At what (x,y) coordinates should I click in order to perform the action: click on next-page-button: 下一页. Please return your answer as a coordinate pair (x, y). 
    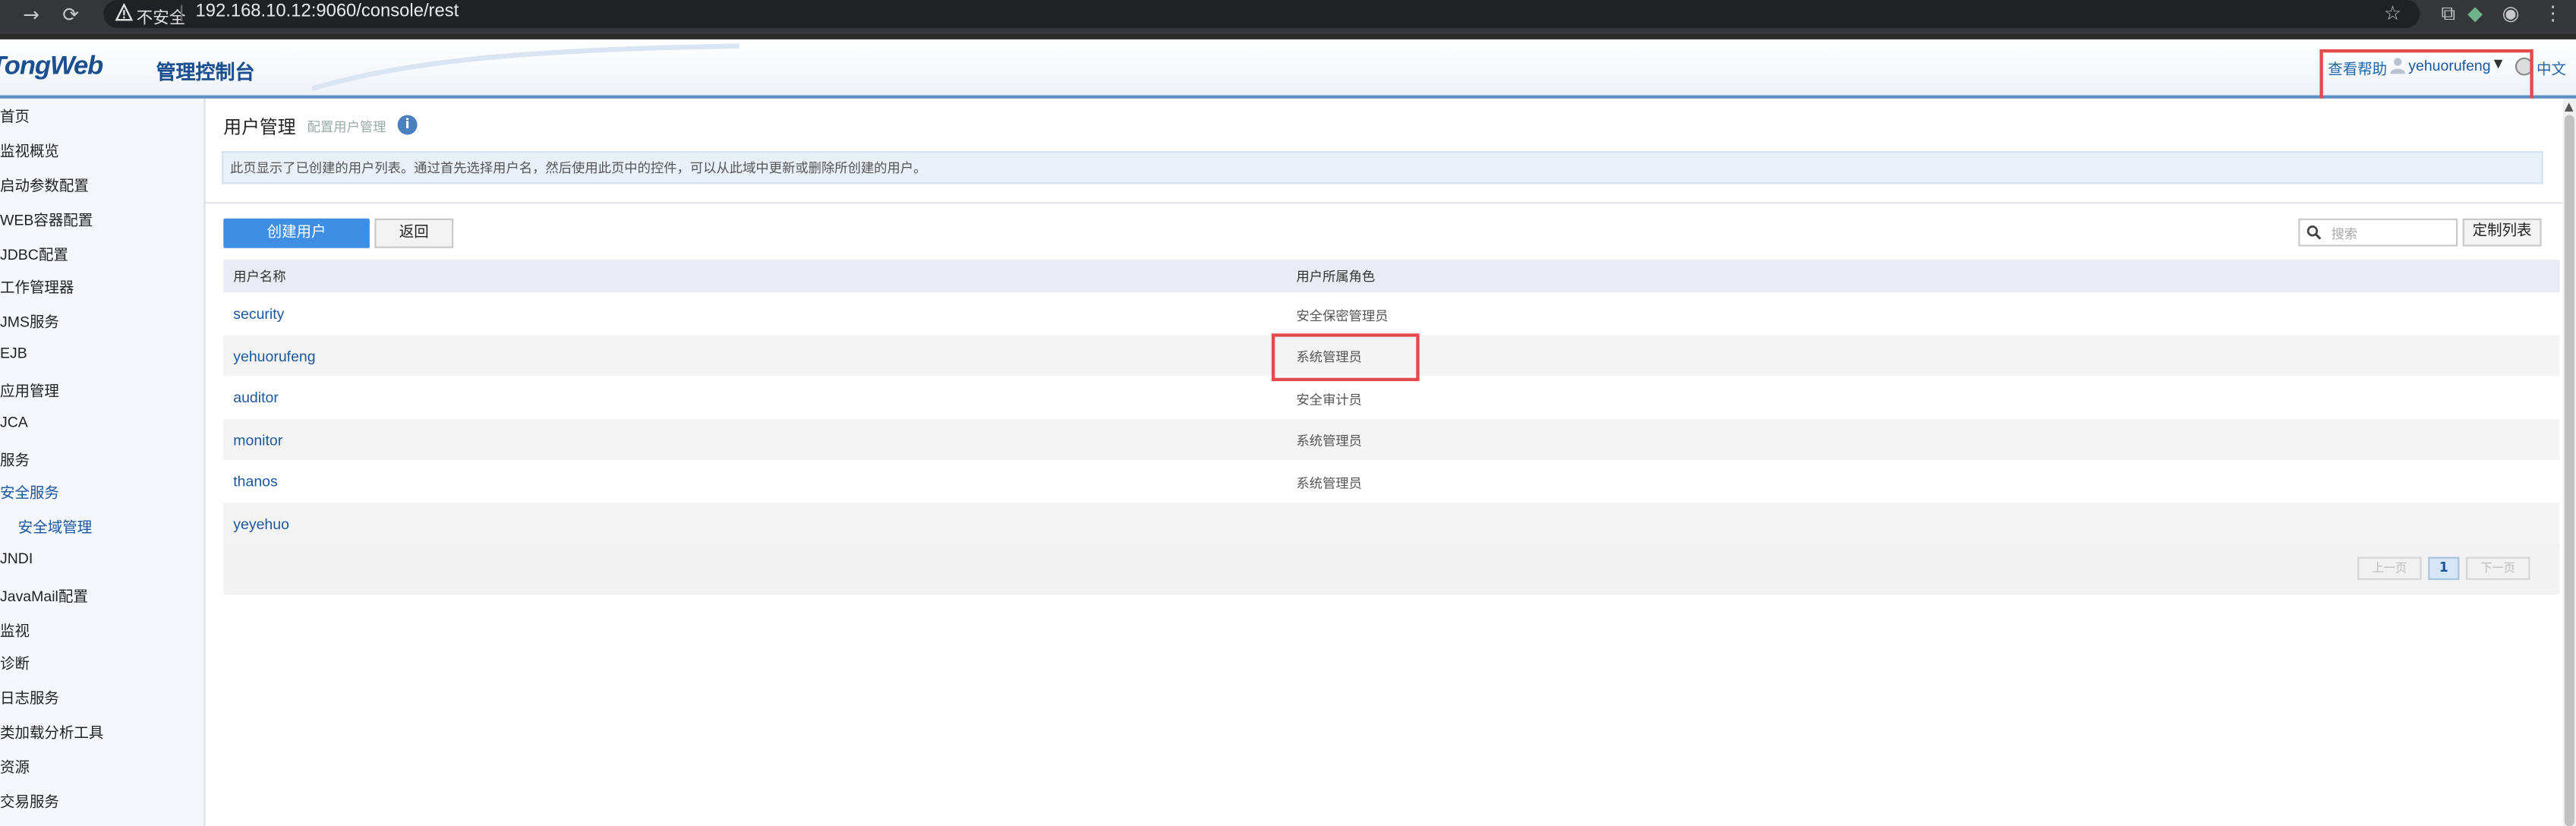
    Looking at the image, I should click on (2498, 568).